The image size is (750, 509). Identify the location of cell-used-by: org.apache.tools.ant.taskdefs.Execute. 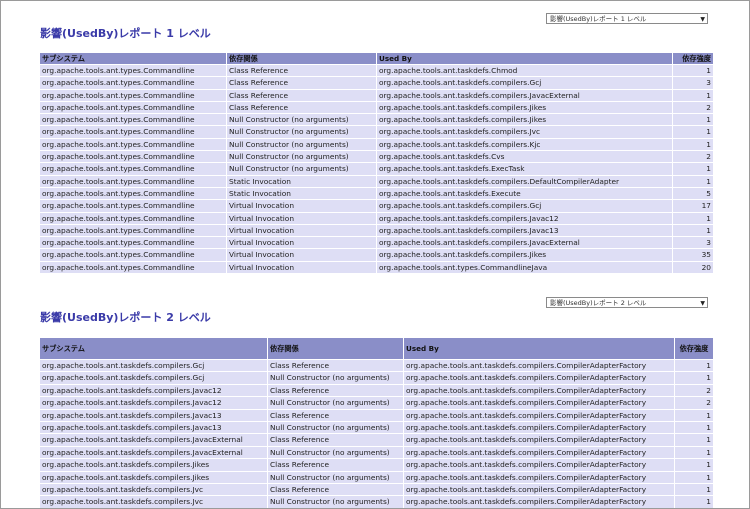
(524, 193).